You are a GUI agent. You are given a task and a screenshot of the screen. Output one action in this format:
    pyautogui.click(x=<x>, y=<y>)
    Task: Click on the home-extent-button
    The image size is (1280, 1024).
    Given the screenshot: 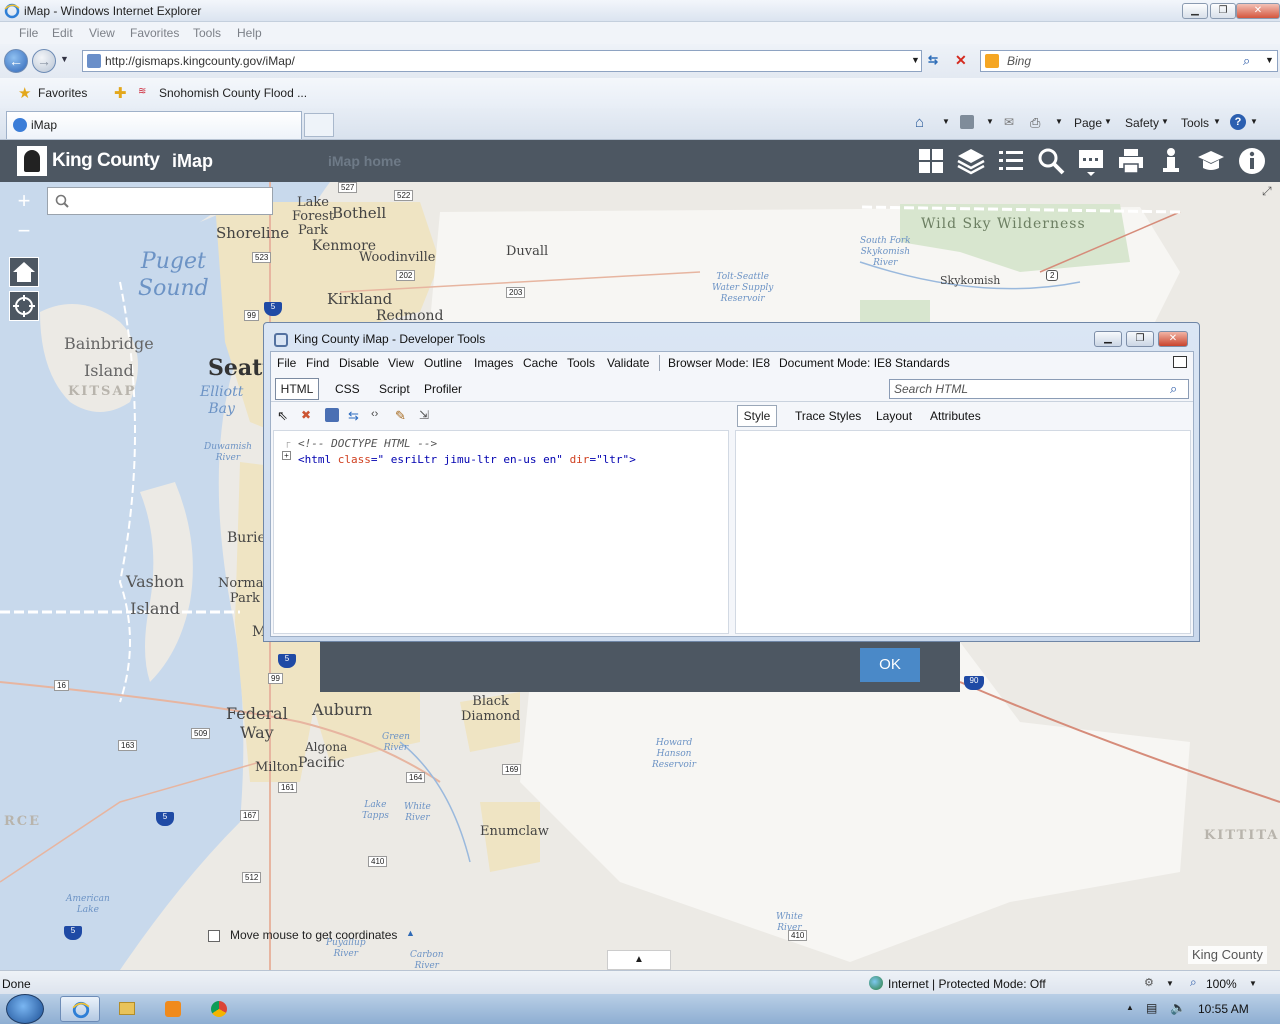 What is the action you would take?
    pyautogui.click(x=24, y=272)
    